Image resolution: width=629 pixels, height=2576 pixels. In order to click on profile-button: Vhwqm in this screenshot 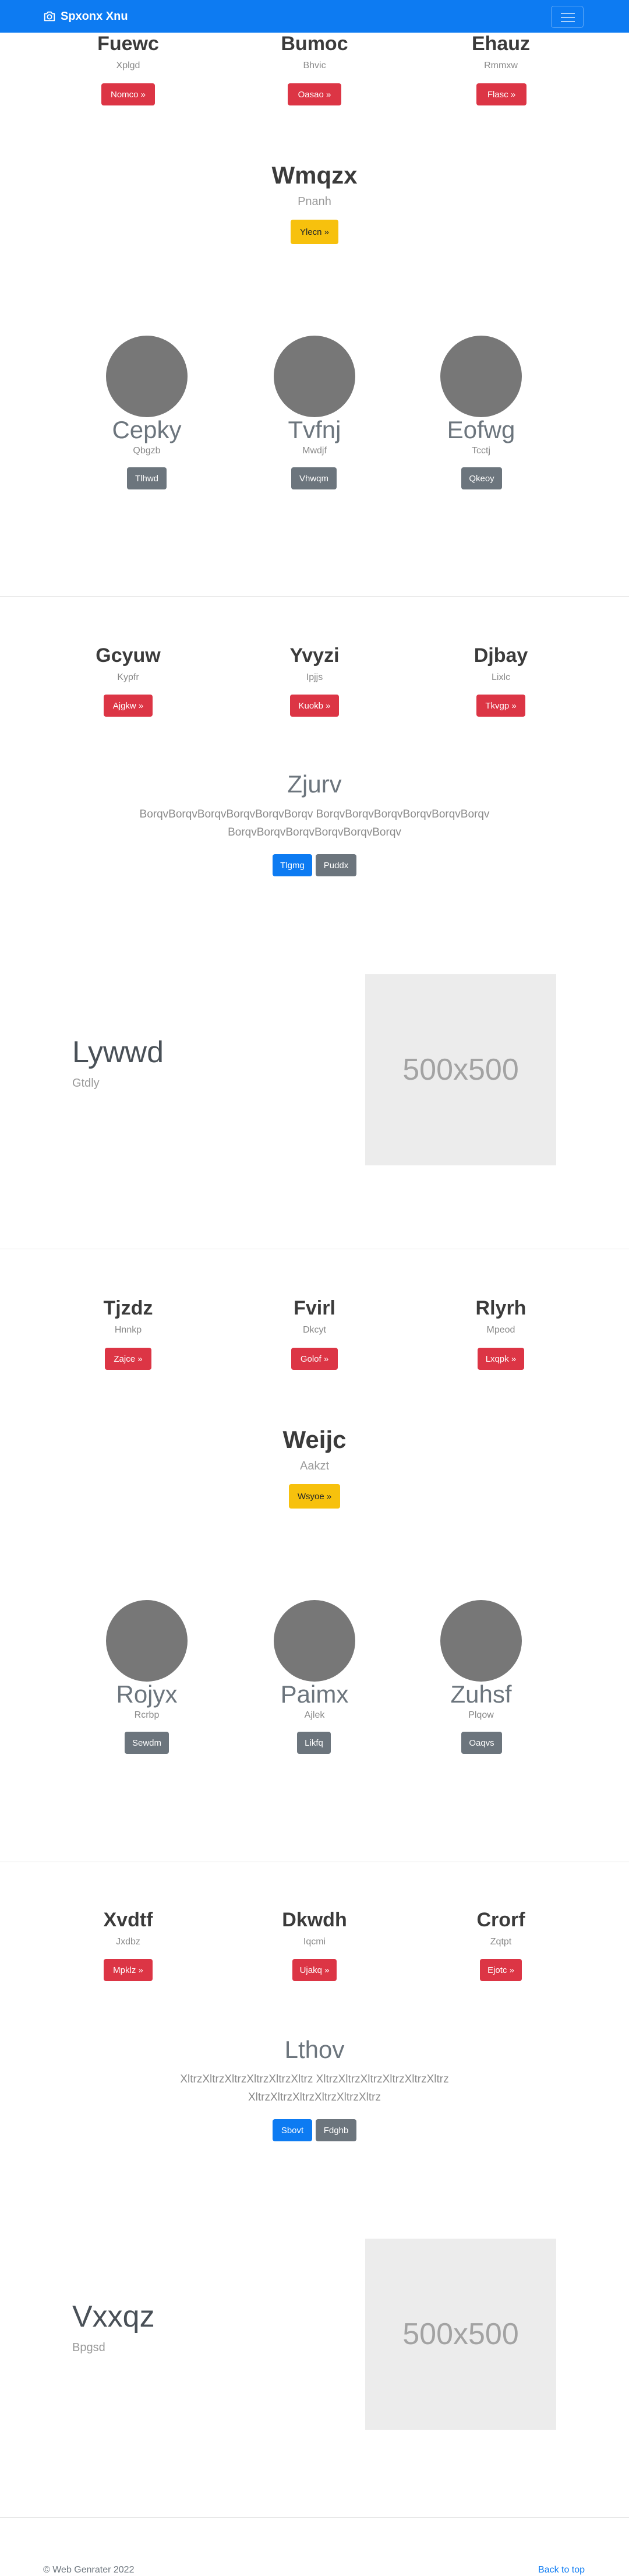, I will do `click(314, 478)`.